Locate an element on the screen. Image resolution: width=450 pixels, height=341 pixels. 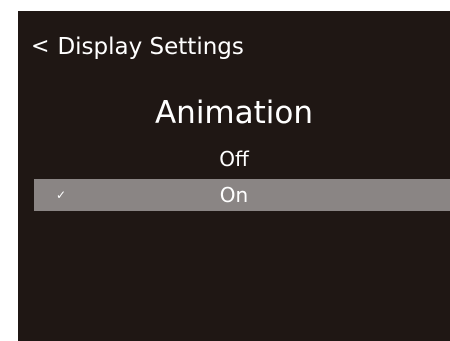
option-off-label: Off is located at coordinates (234, 159).